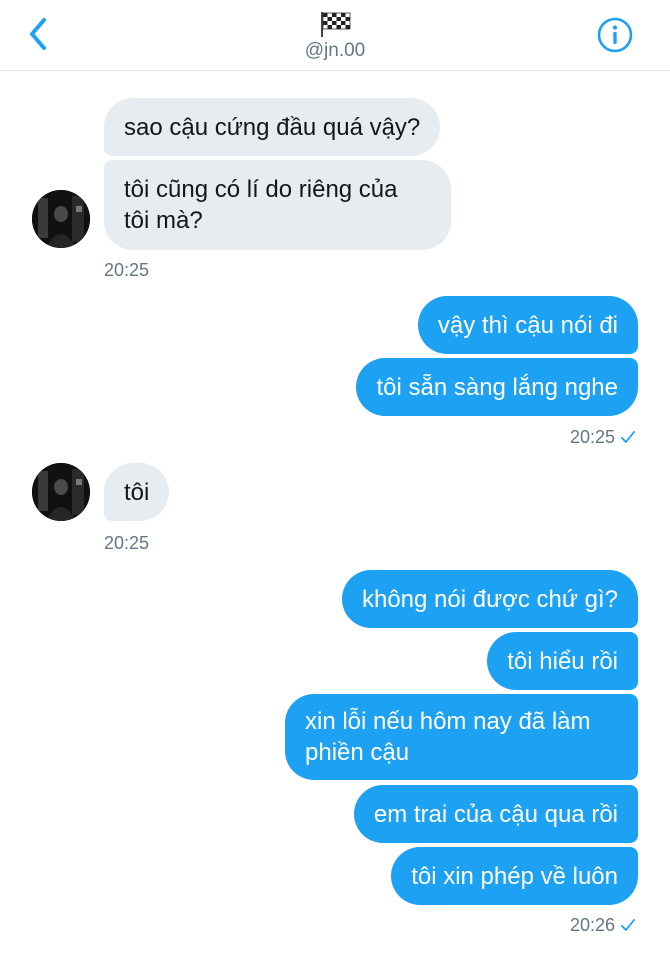 This screenshot has width=670, height=960. Describe the element at coordinates (461, 737) in the screenshot. I see `message-bubble-outgoing: xin lỗi nếu hôm nay đã làm phiền cậu` at that location.